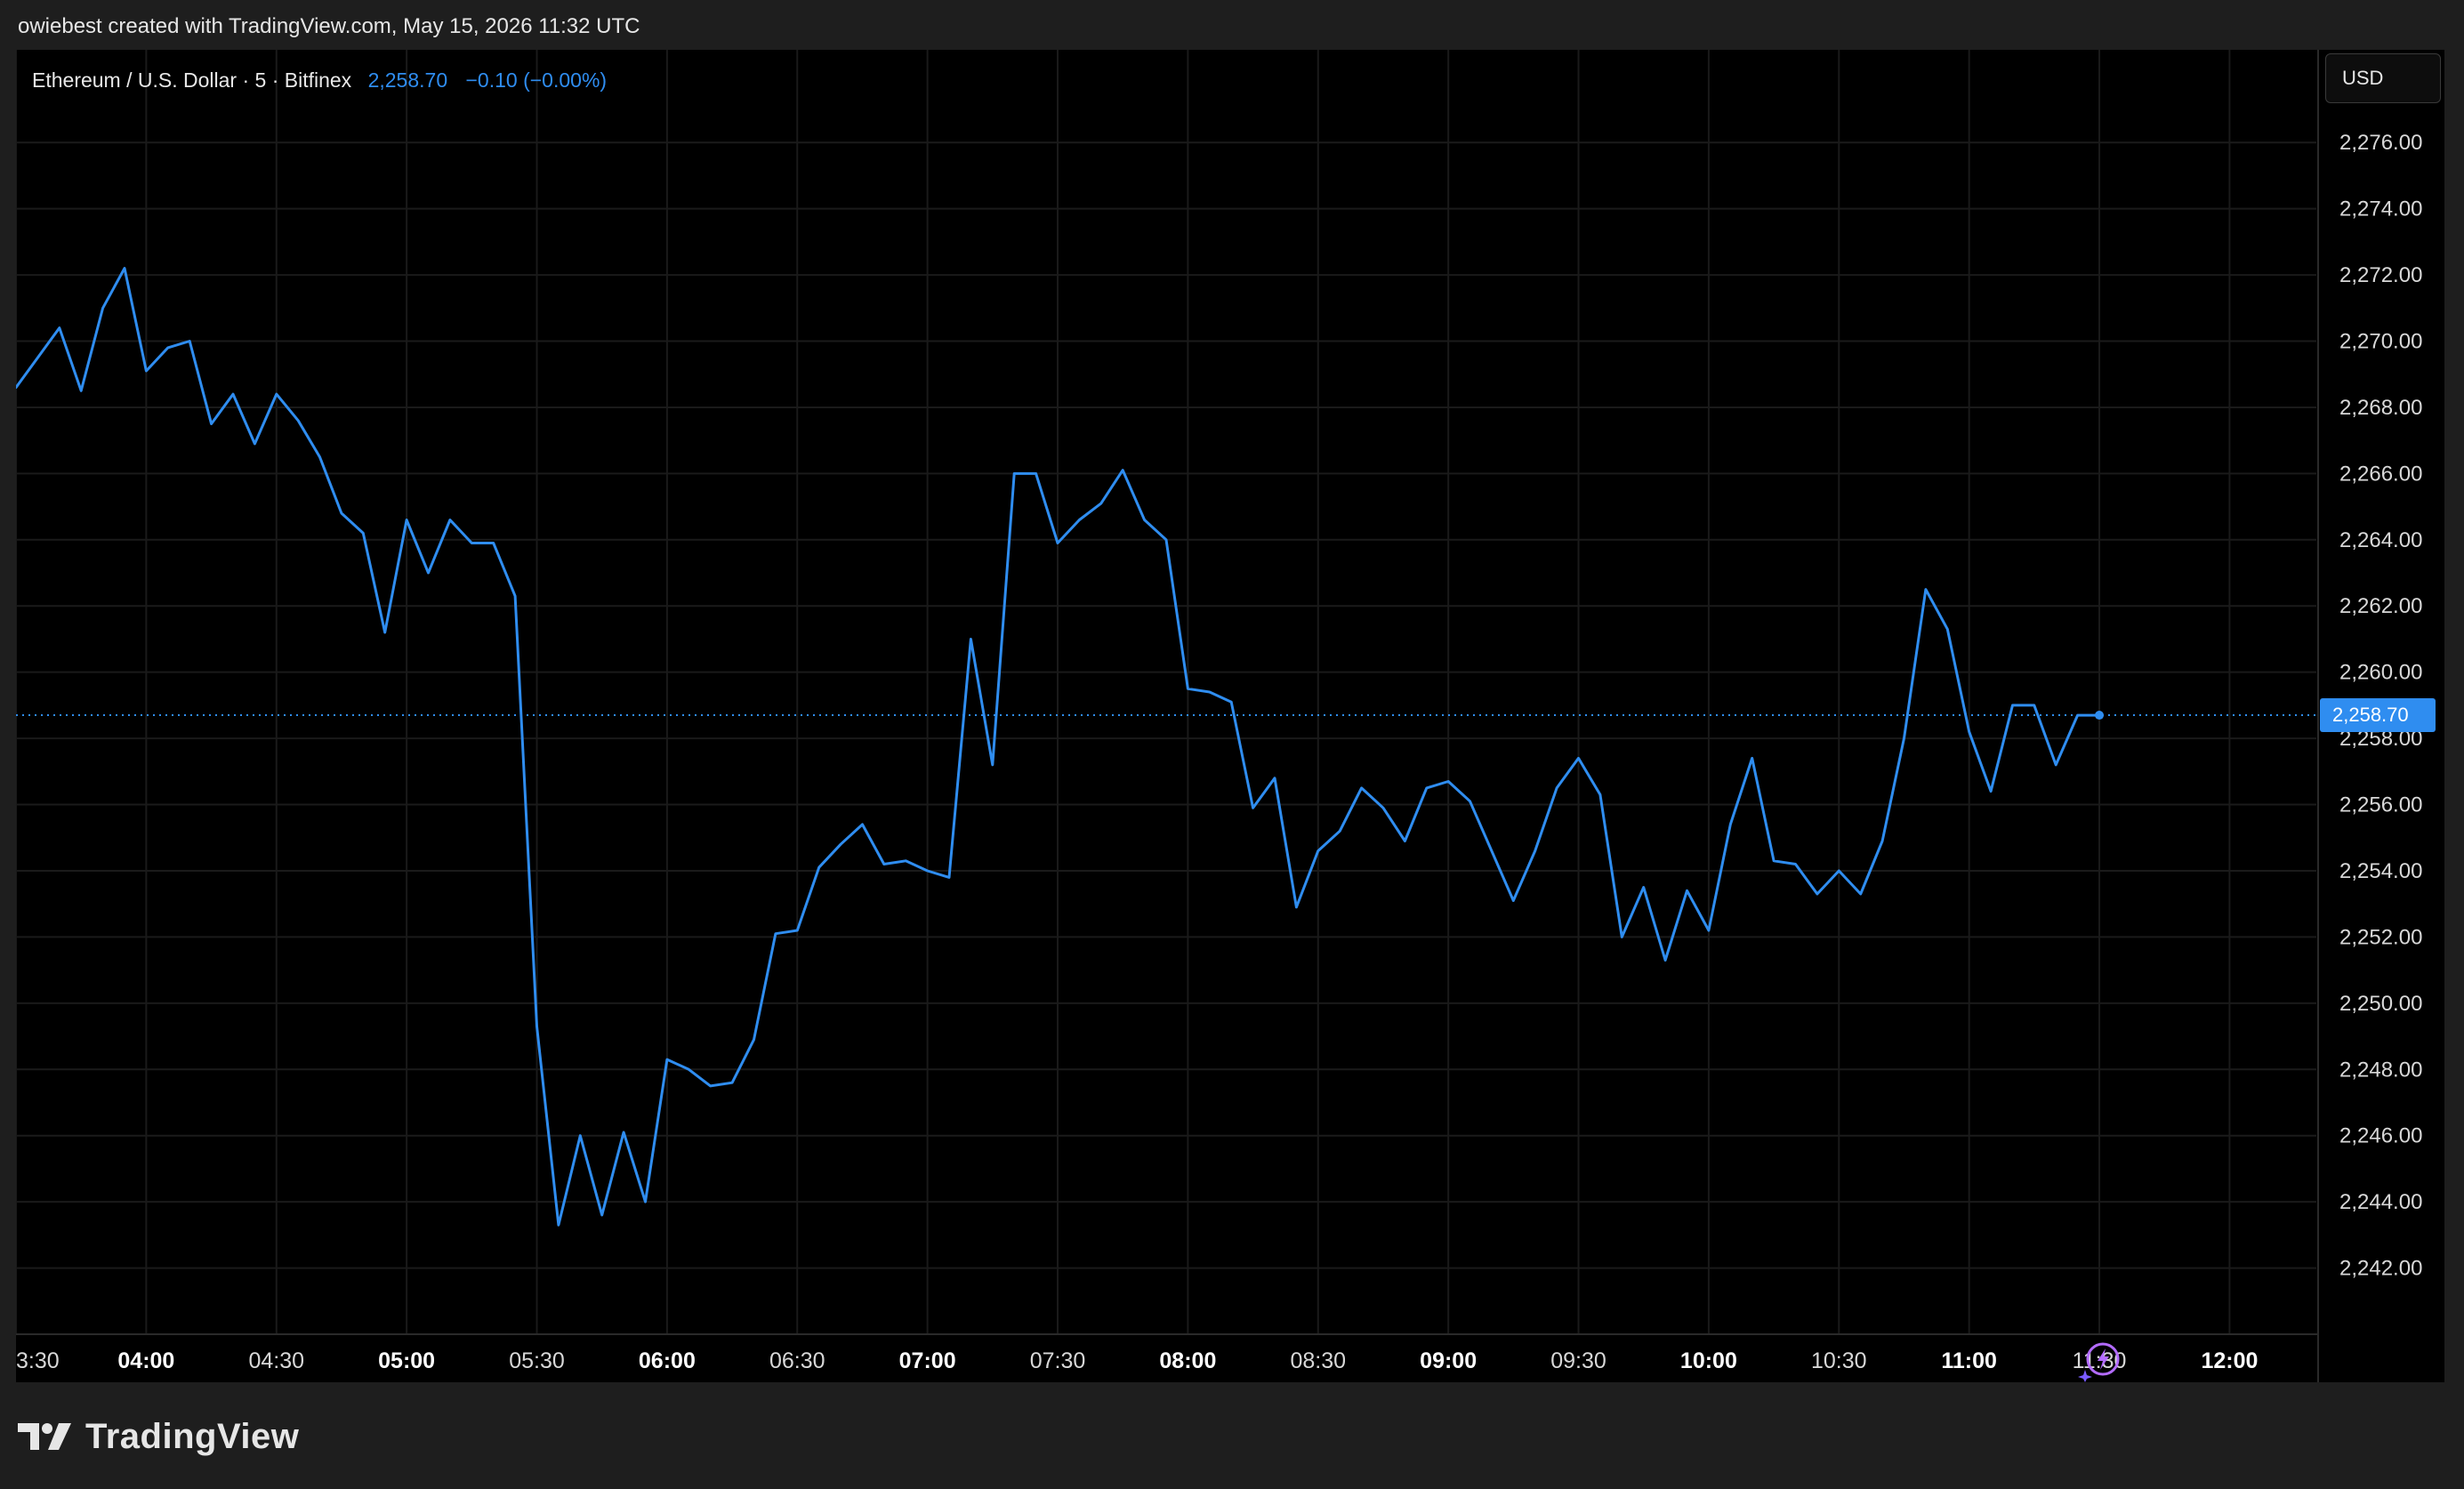 The width and height of the screenshot is (2464, 1489). What do you see at coordinates (2380, 673) in the screenshot?
I see `price-tick-label: 2,260.00` at bounding box center [2380, 673].